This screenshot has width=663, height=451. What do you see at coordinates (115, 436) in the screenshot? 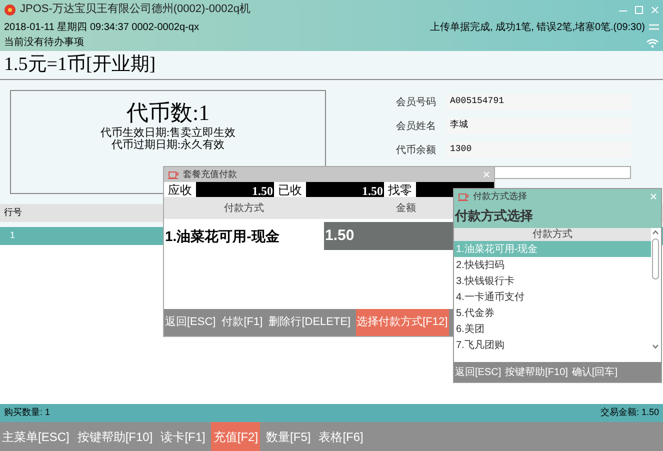
I see `function-key-button: 按键帮助[F10]` at bounding box center [115, 436].